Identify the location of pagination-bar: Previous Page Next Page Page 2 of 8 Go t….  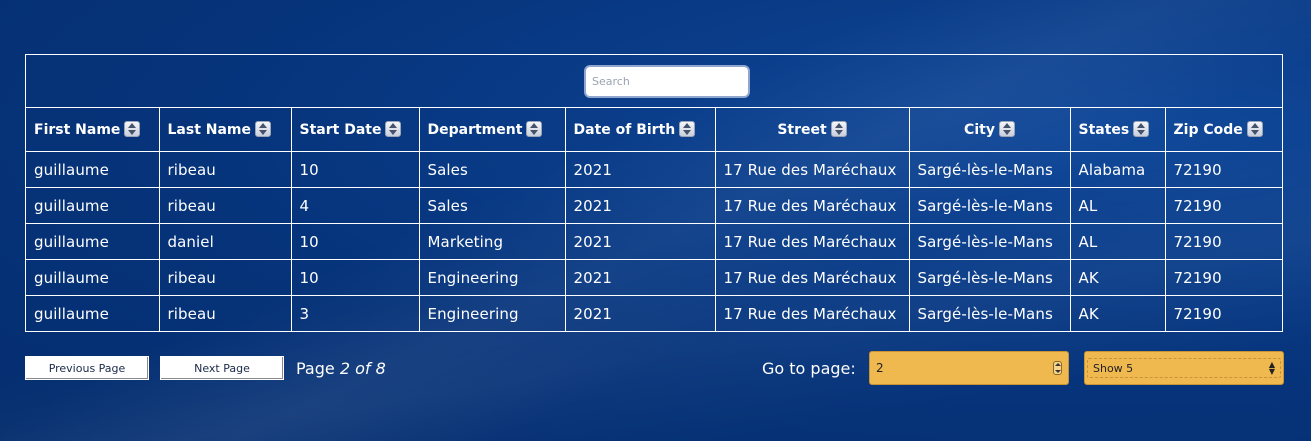
(654, 368).